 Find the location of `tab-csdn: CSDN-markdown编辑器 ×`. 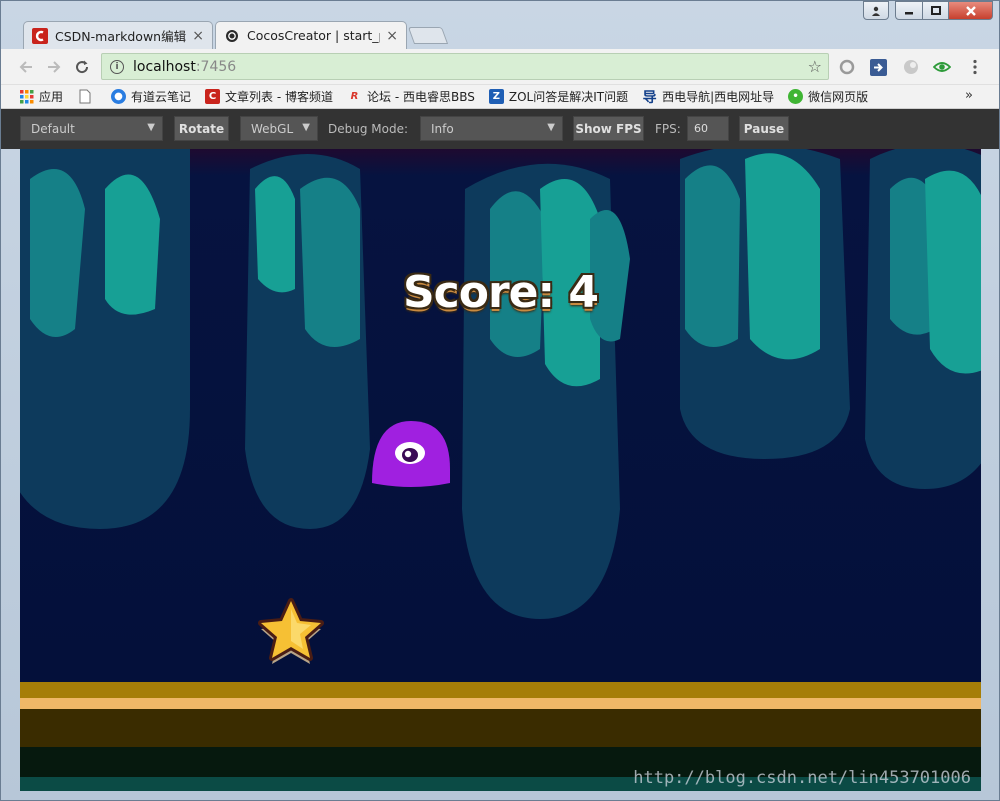

tab-csdn: CSDN-markdown编辑器 × is located at coordinates (118, 35).